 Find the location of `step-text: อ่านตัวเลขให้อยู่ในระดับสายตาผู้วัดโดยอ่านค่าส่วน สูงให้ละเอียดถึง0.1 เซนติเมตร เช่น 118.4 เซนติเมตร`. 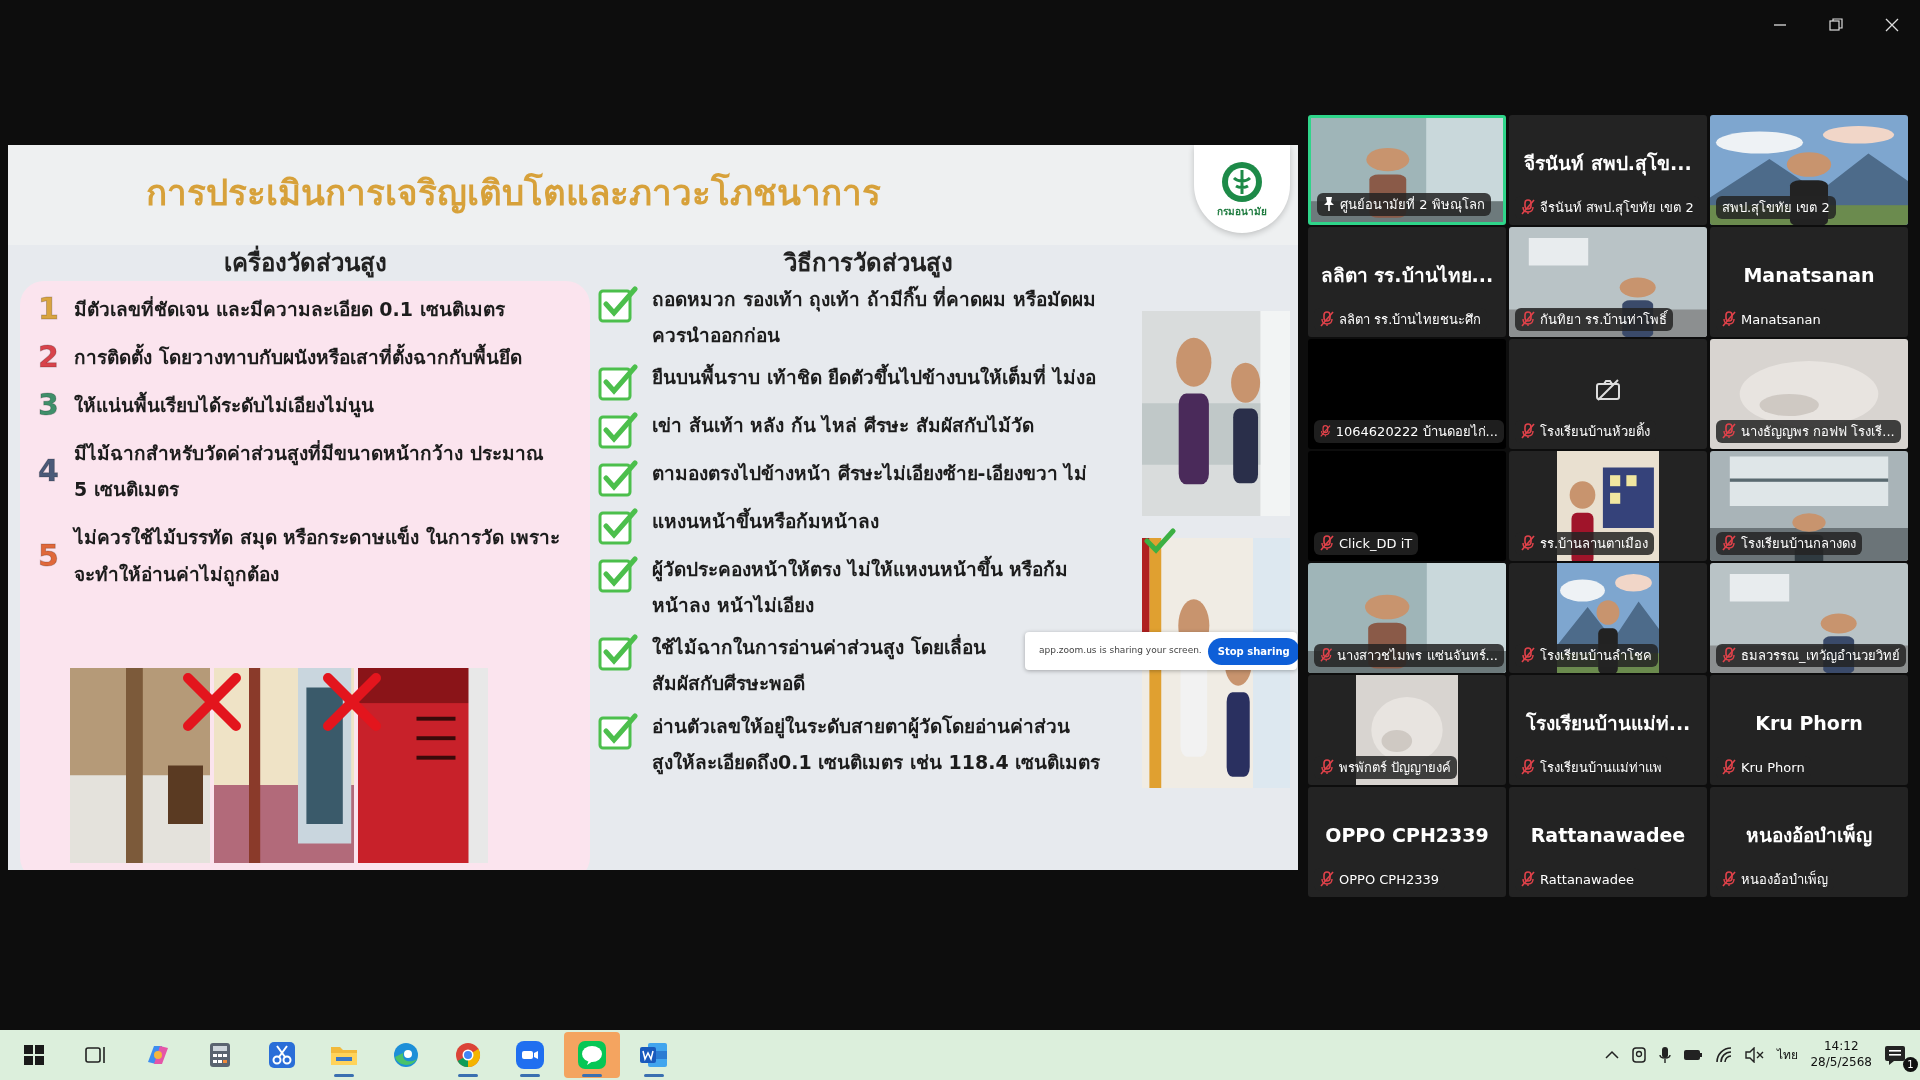

step-text: อ่านตัวเลขให้อยู่ในระดับสายตาผู้วัดโดยอ่านค่าส่วน สูงให้ละเอียดถึง0.1 เซนติเมตร เช่น 118.4 เซนติเมตร is located at coordinates (876, 745).